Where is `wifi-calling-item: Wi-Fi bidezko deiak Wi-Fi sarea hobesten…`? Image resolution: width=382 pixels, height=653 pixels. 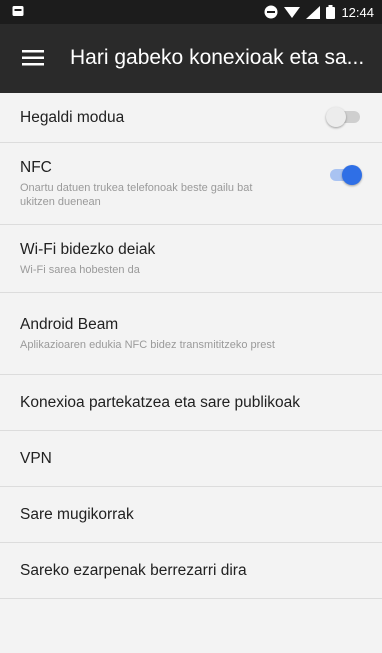
wifi-calling-item: Wi-Fi bidezko deiak Wi-Fi sarea hobesten… is located at coordinates (191, 259).